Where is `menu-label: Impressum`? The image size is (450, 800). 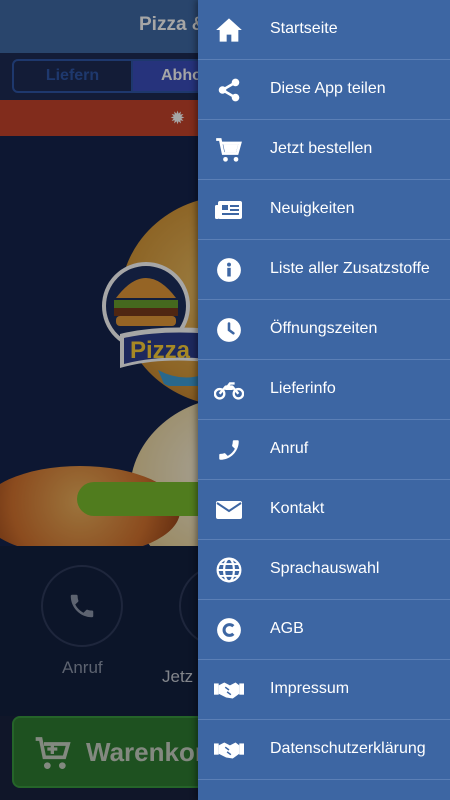
menu-label: Impressum is located at coordinates (310, 688).